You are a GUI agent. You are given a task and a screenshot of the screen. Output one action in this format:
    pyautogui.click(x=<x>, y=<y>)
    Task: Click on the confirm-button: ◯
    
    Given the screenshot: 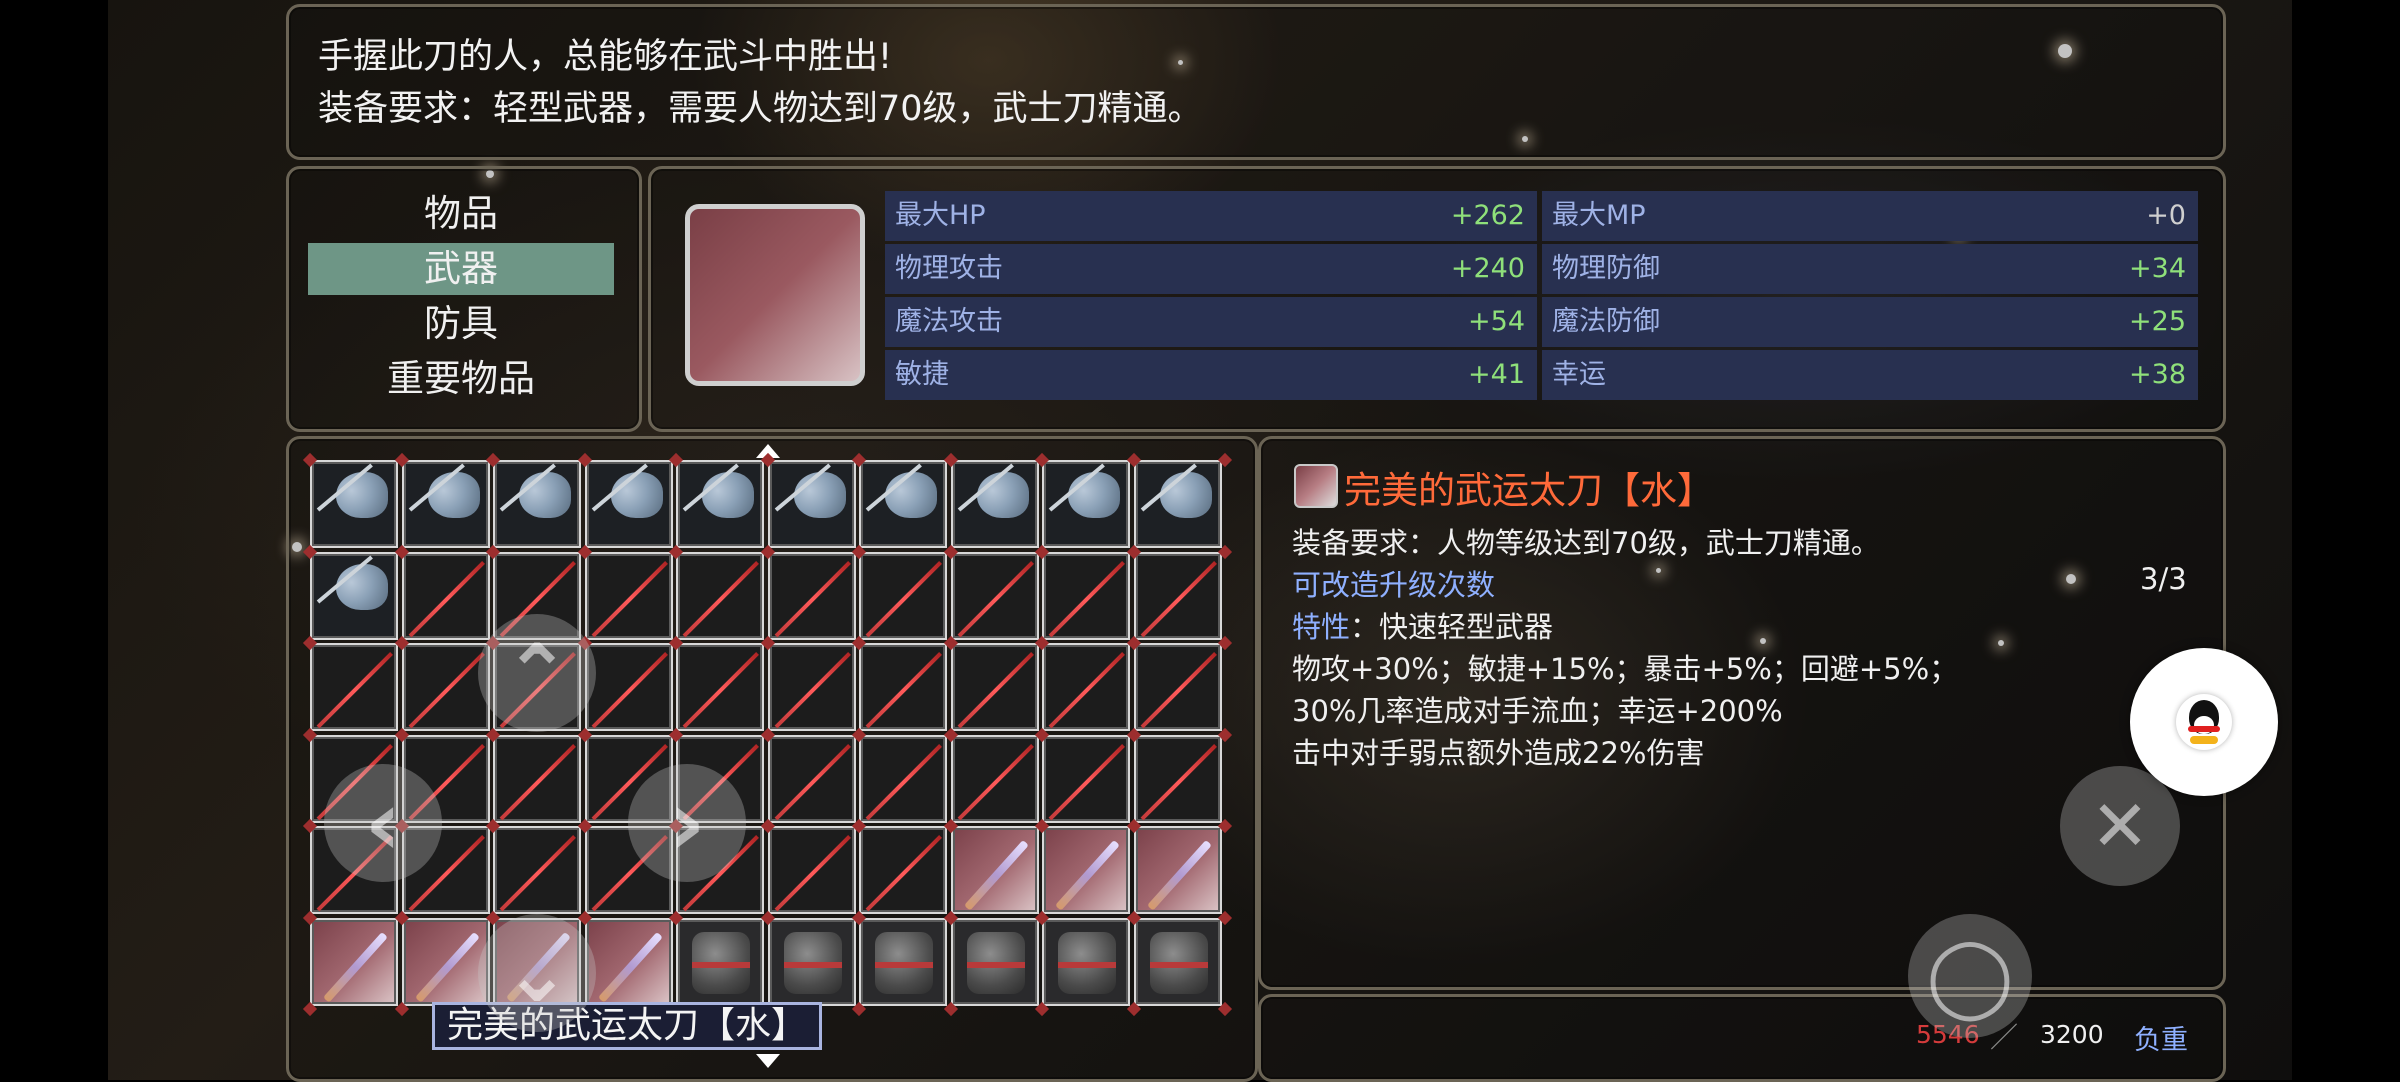 What is the action you would take?
    pyautogui.click(x=1970, y=976)
    